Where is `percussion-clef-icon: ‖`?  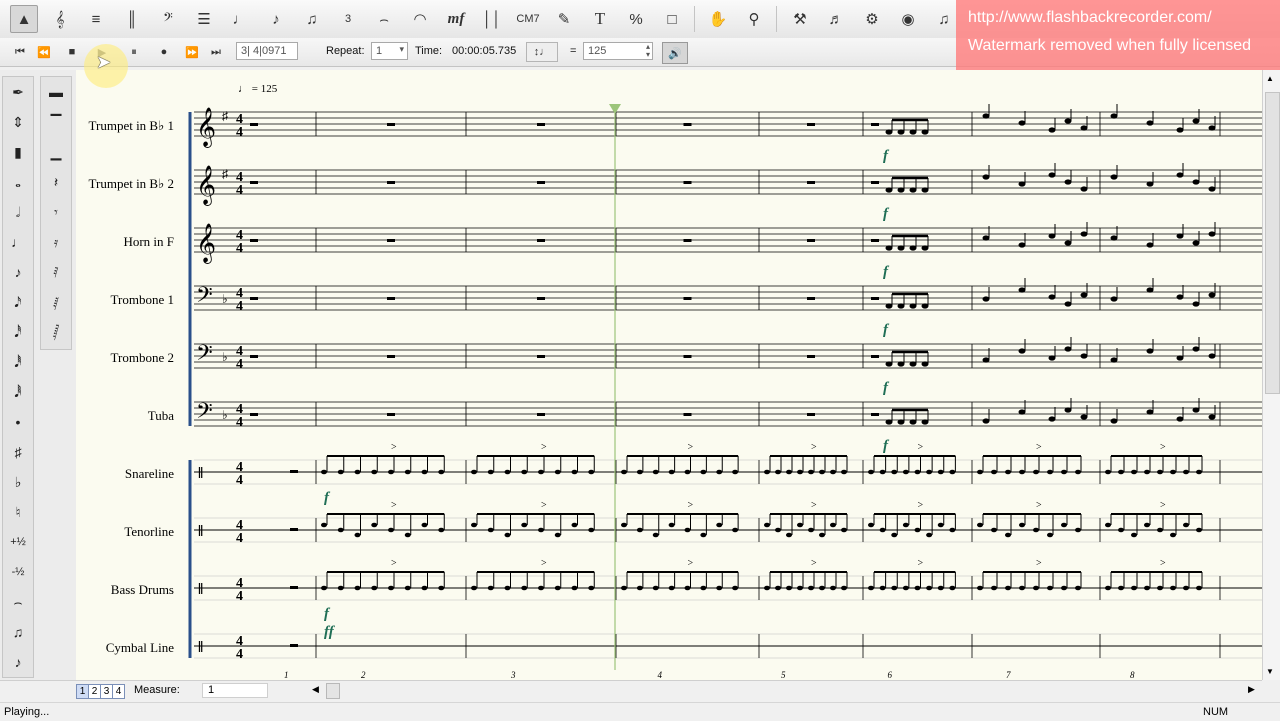 percussion-clef-icon: ‖ is located at coordinates (200, 473).